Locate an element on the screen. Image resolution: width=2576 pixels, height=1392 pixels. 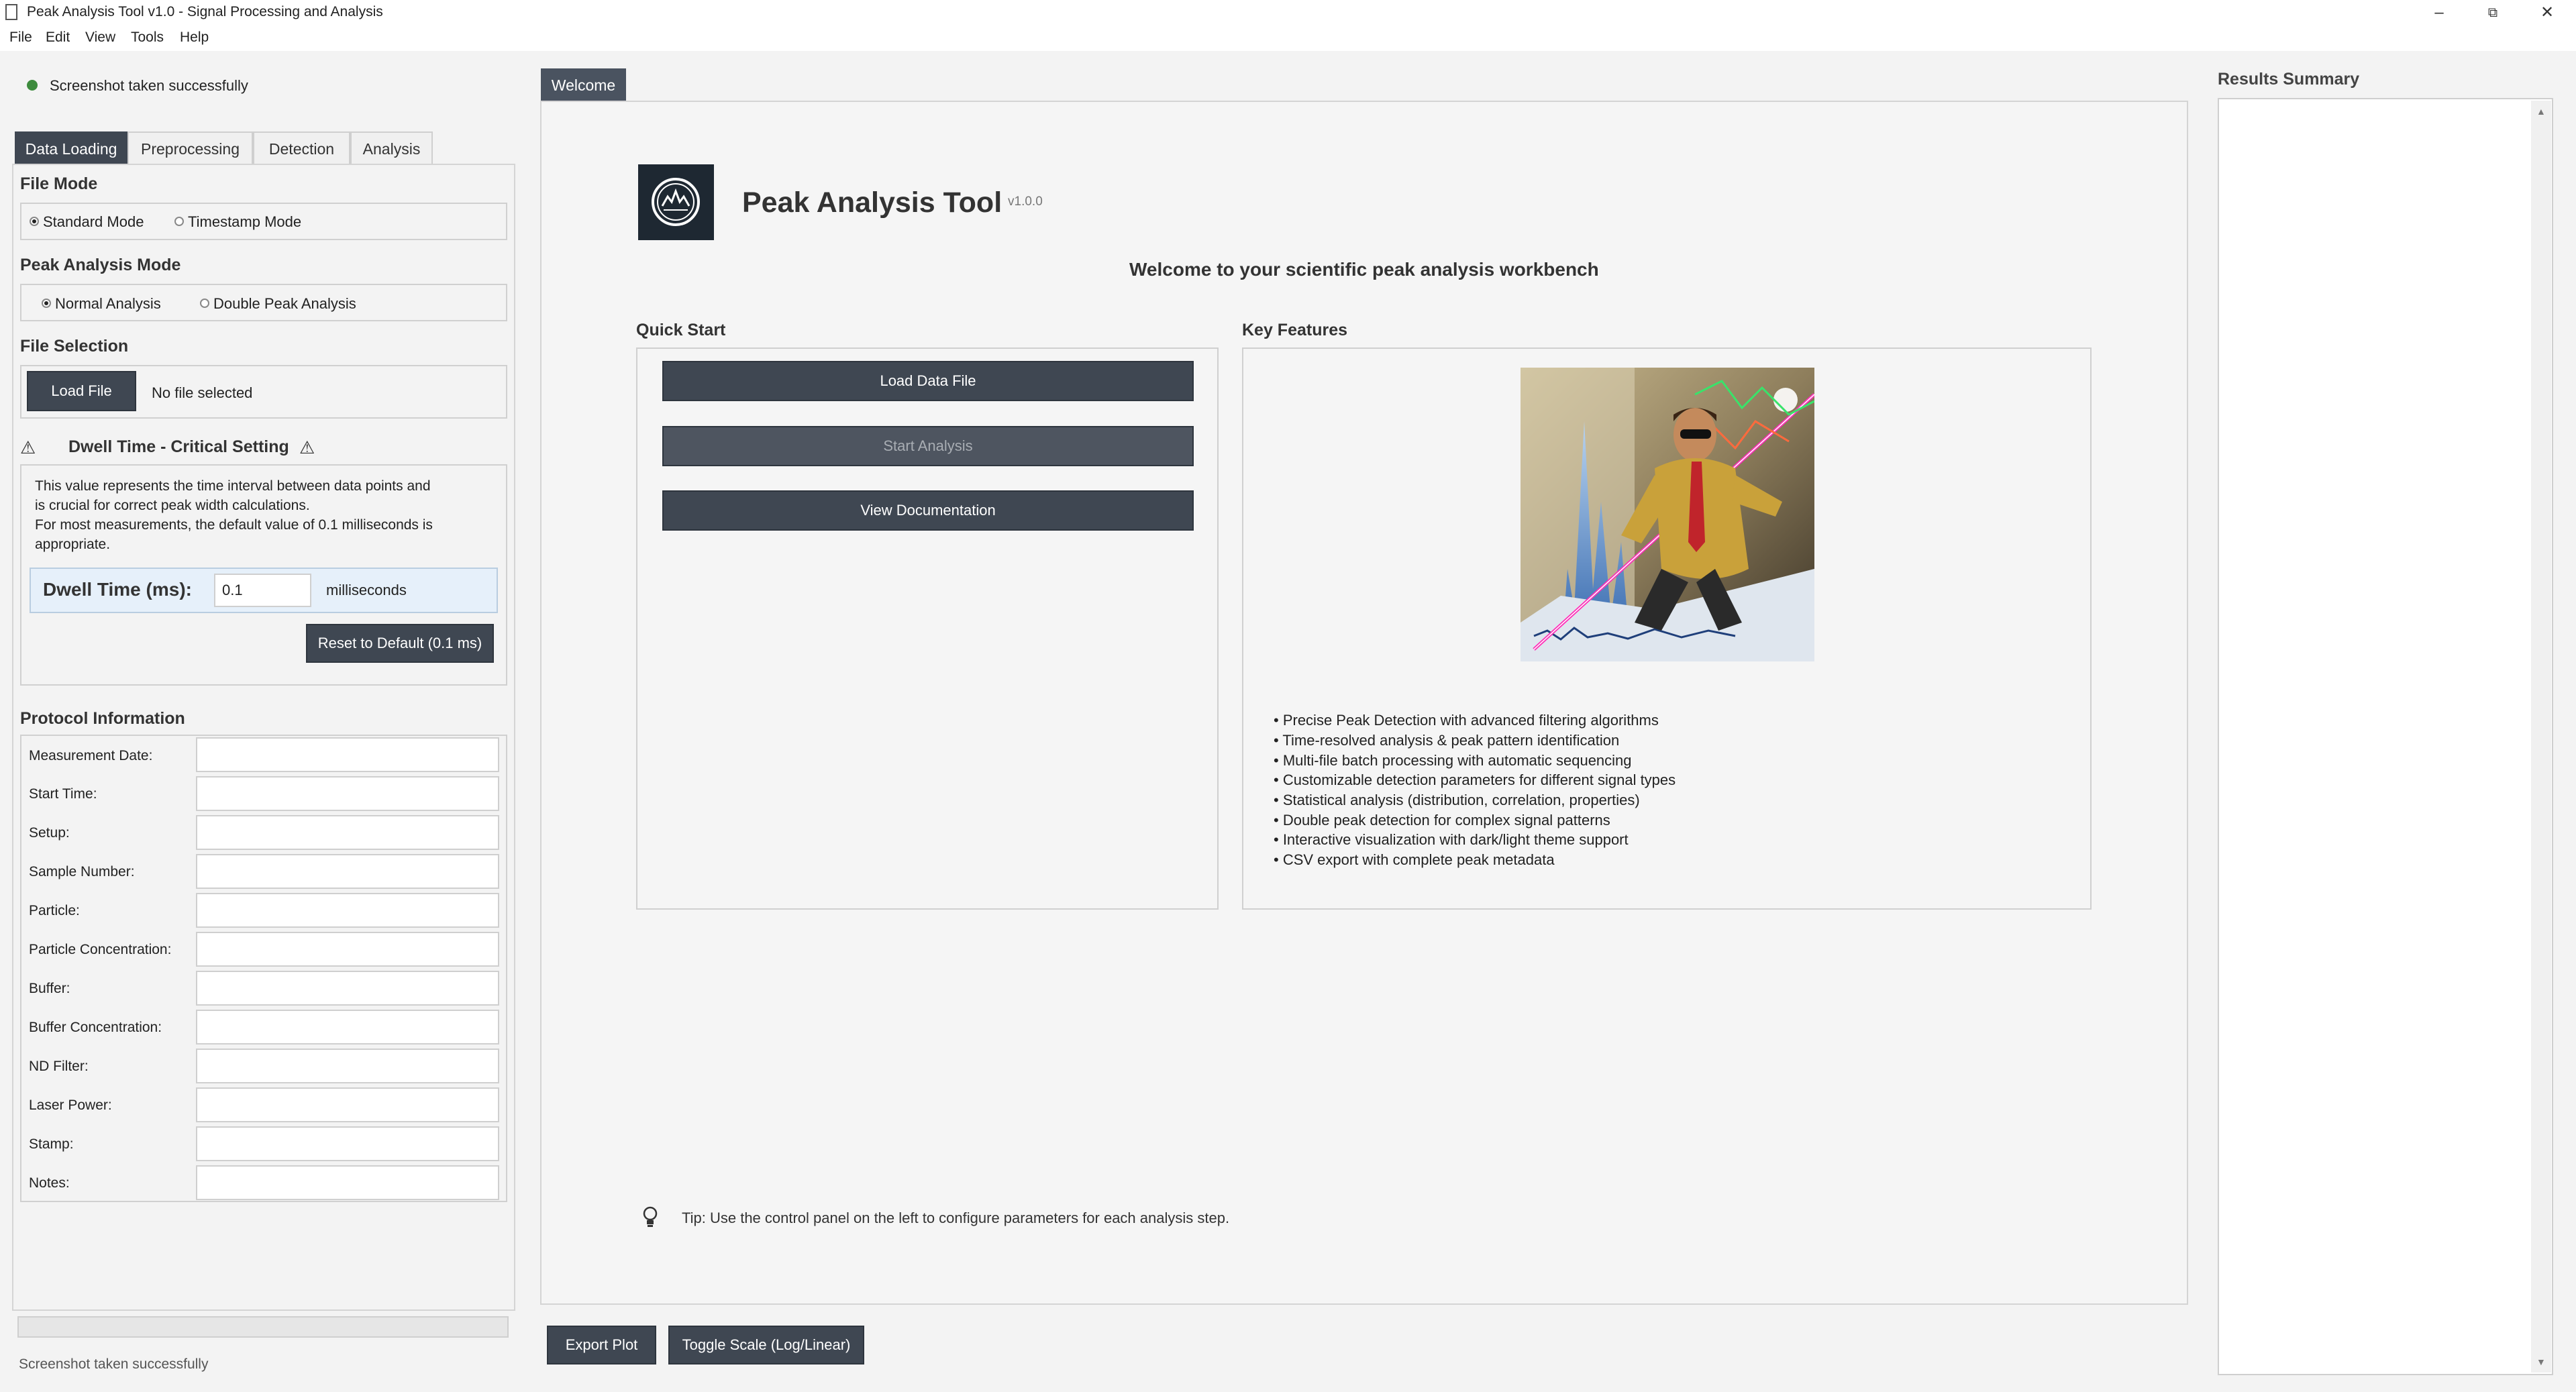
protocol-label: Notes: is located at coordinates (49, 1183).